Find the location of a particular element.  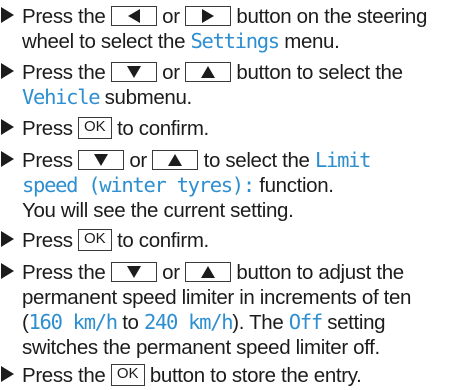

step-4-line-3: You will see the current setting. is located at coordinates (158, 210).